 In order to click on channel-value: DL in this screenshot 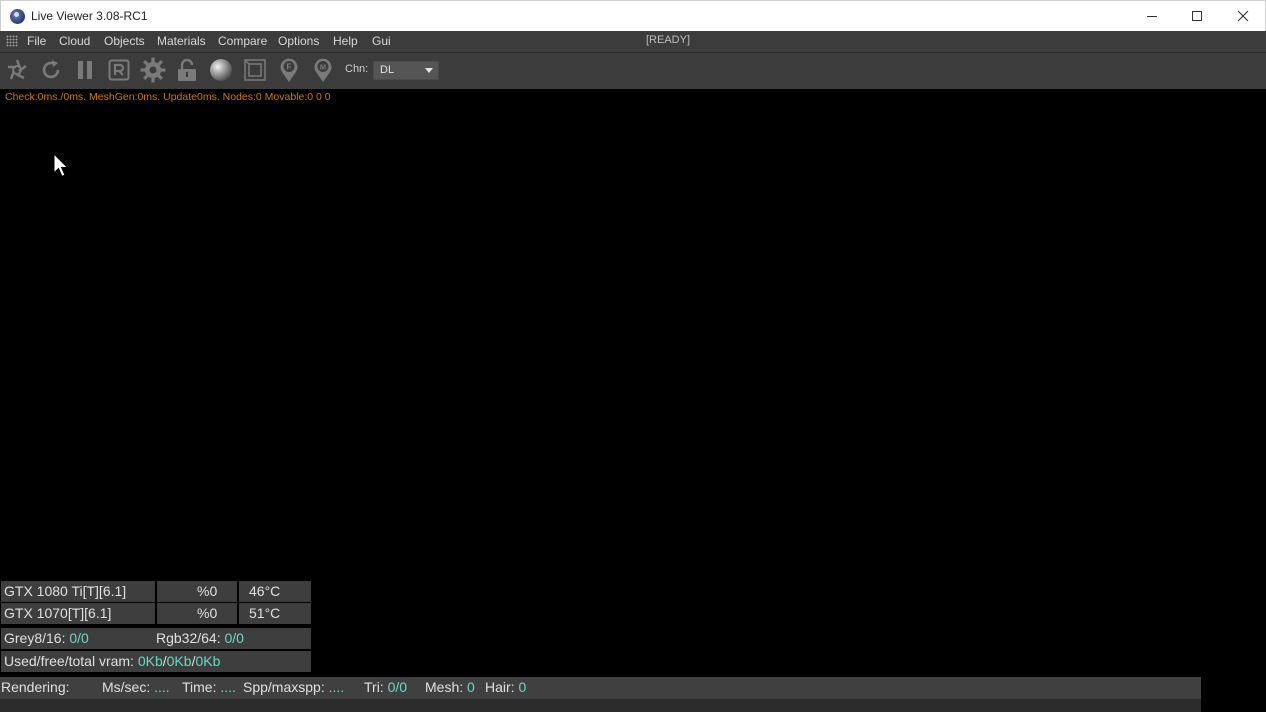, I will do `click(387, 70)`.